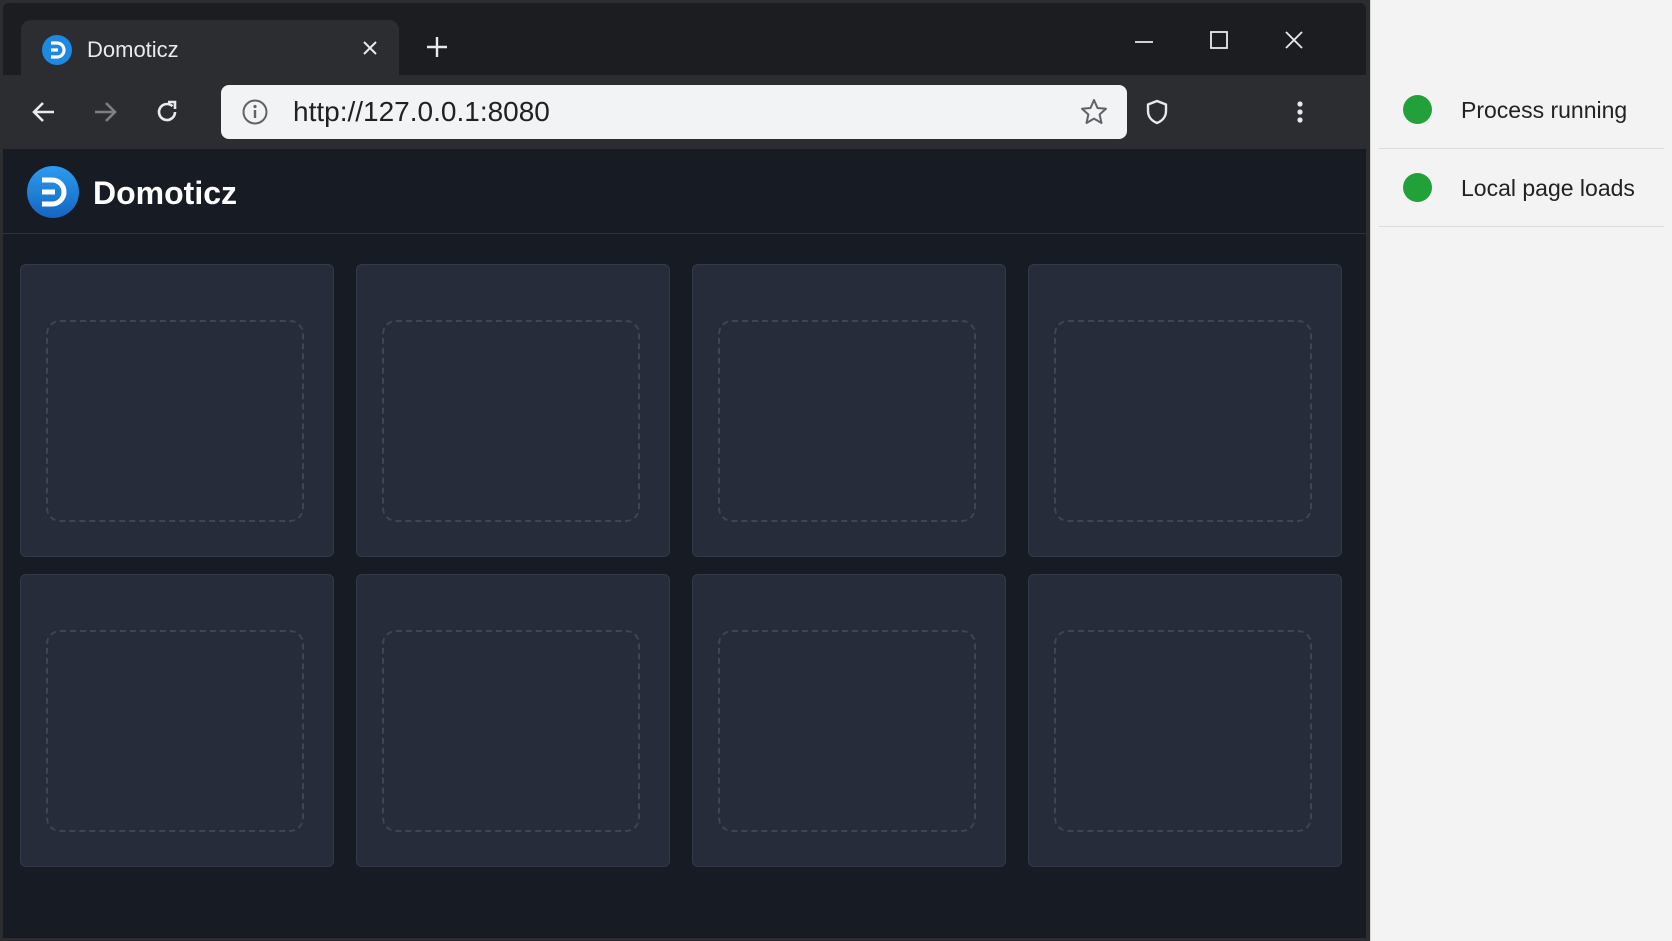 The width and height of the screenshot is (1672, 941). Describe the element at coordinates (1094, 112) in the screenshot. I see `bookmark-star-icon` at that location.